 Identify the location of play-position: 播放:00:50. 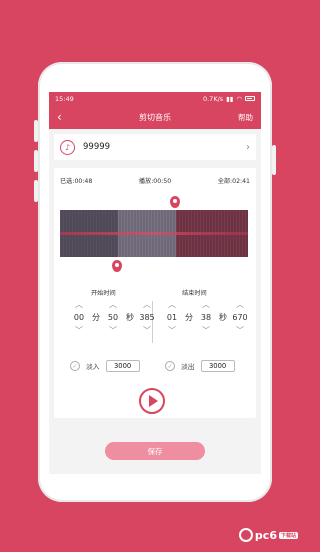
(155, 181).